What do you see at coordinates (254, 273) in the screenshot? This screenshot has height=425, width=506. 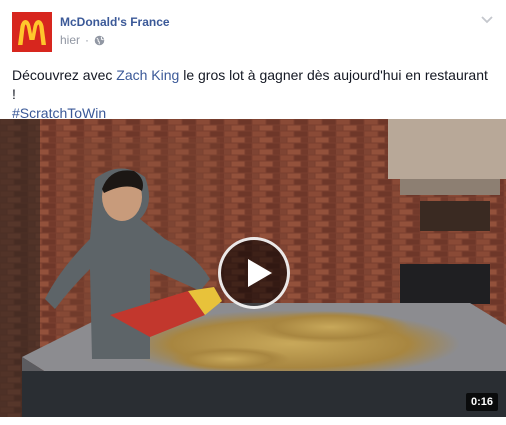 I see `play-button` at bounding box center [254, 273].